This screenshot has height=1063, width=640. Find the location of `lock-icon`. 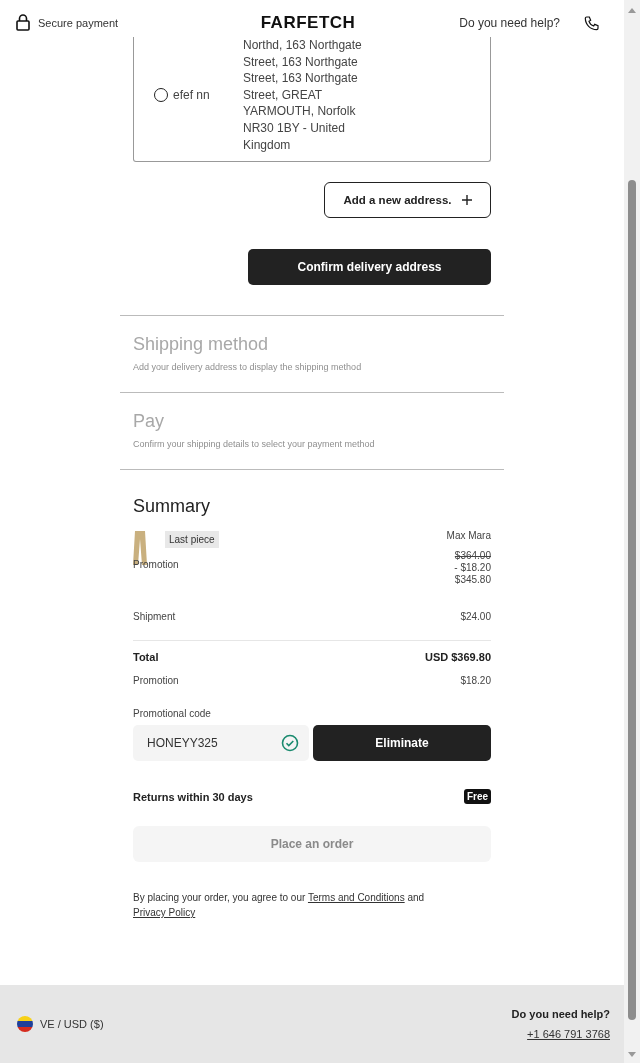

lock-icon is located at coordinates (23, 22).